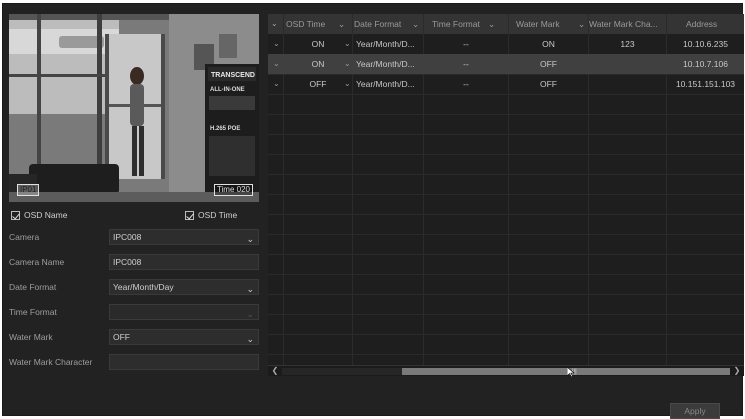 The width and height of the screenshot is (745, 419). What do you see at coordinates (737, 371) in the screenshot?
I see `scroll-right-icon: ❯` at bounding box center [737, 371].